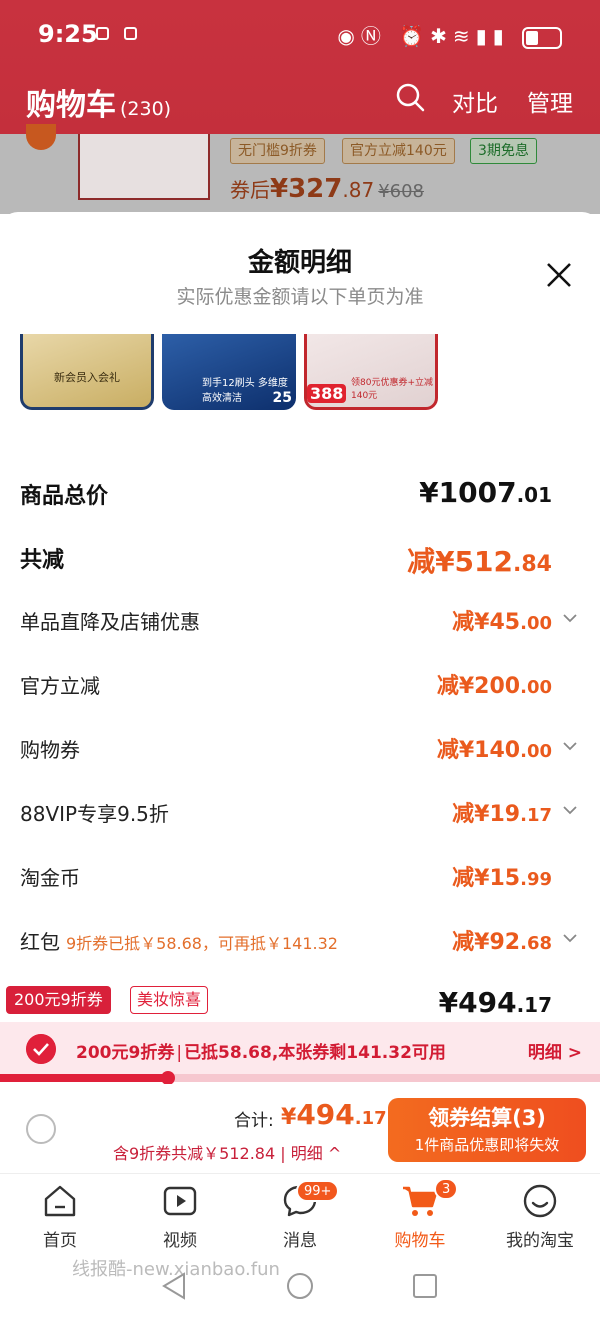 Image resolution: width=600 pixels, height=1318 pixels. I want to click on cart-badge: 3, so click(446, 1189).